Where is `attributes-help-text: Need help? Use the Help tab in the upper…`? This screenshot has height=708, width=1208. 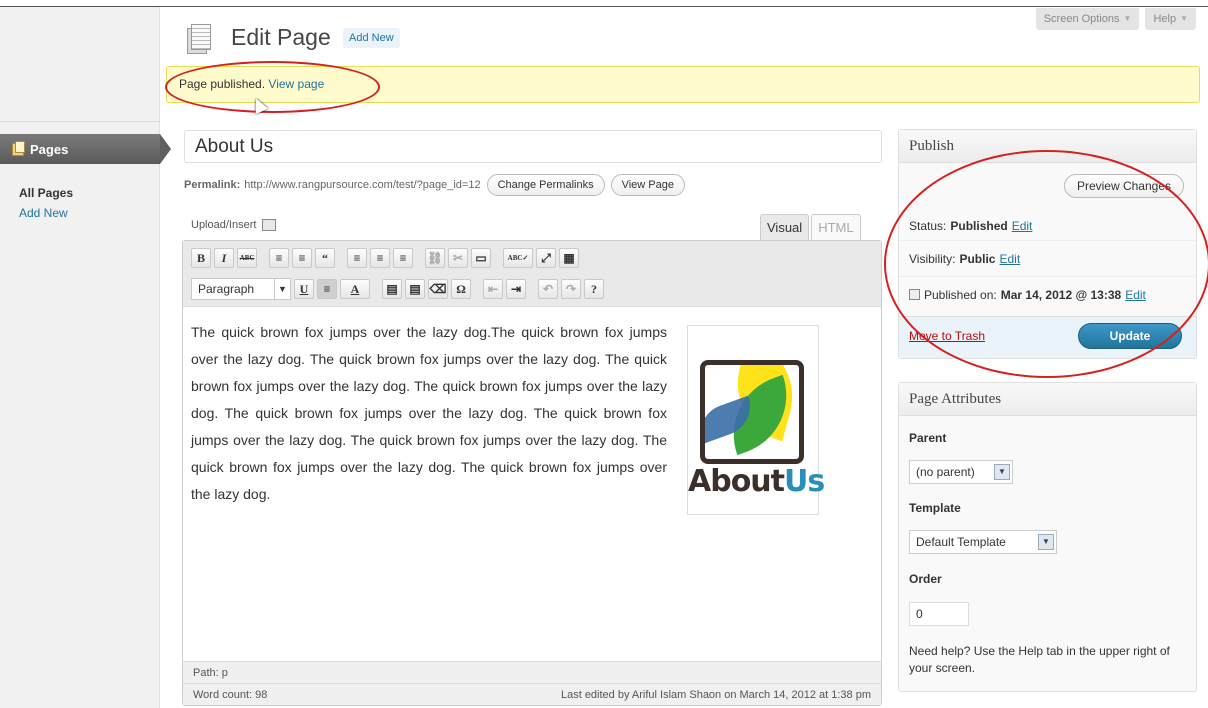 attributes-help-text: Need help? Use the Help tab in the upper… is located at coordinates (1039, 659).